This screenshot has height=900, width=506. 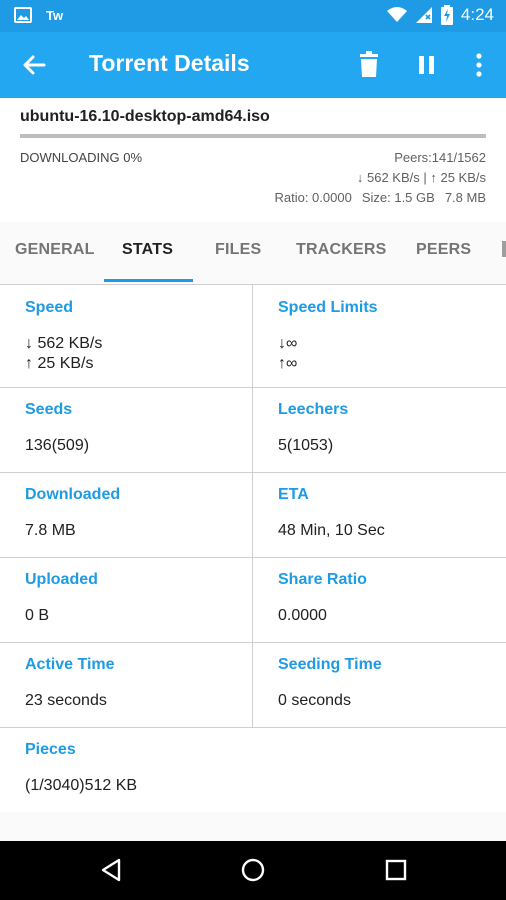 I want to click on stats-row: Downloaded 7.8 MB ETA 48 Min, 10 Sec, so click(x=253, y=514).